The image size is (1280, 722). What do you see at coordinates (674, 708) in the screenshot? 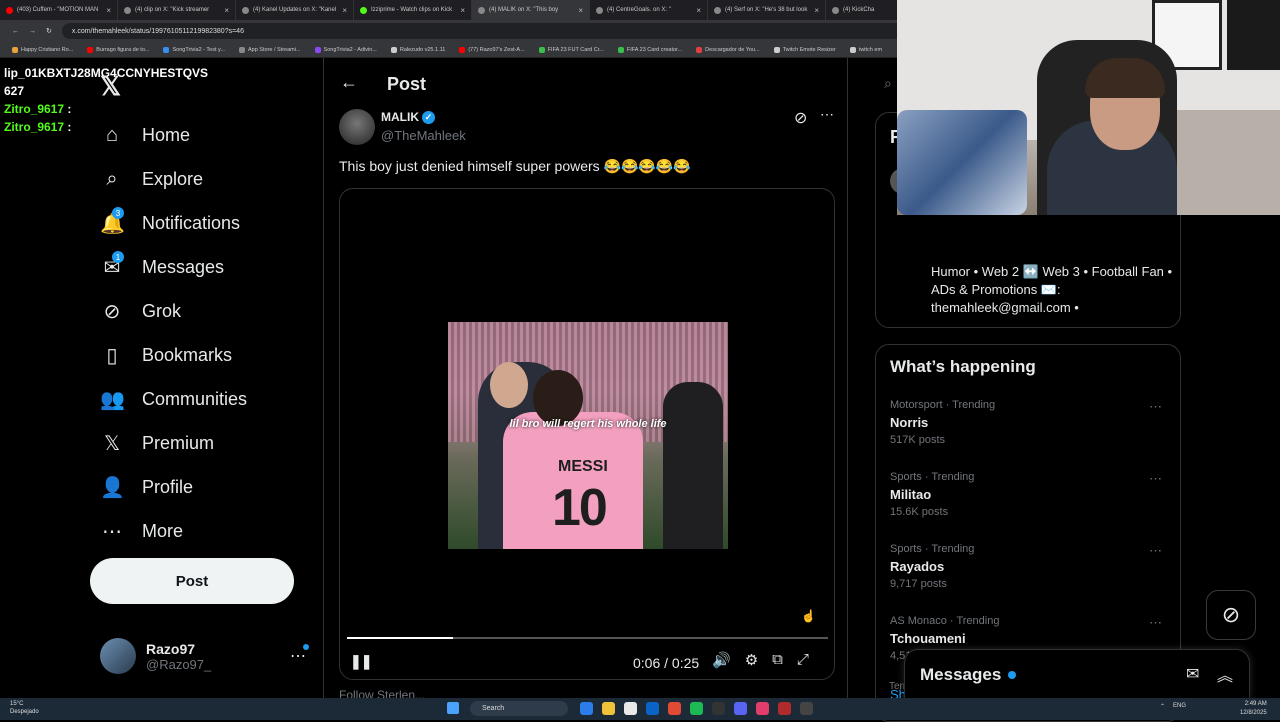
I see `chrome-app-icon` at bounding box center [674, 708].